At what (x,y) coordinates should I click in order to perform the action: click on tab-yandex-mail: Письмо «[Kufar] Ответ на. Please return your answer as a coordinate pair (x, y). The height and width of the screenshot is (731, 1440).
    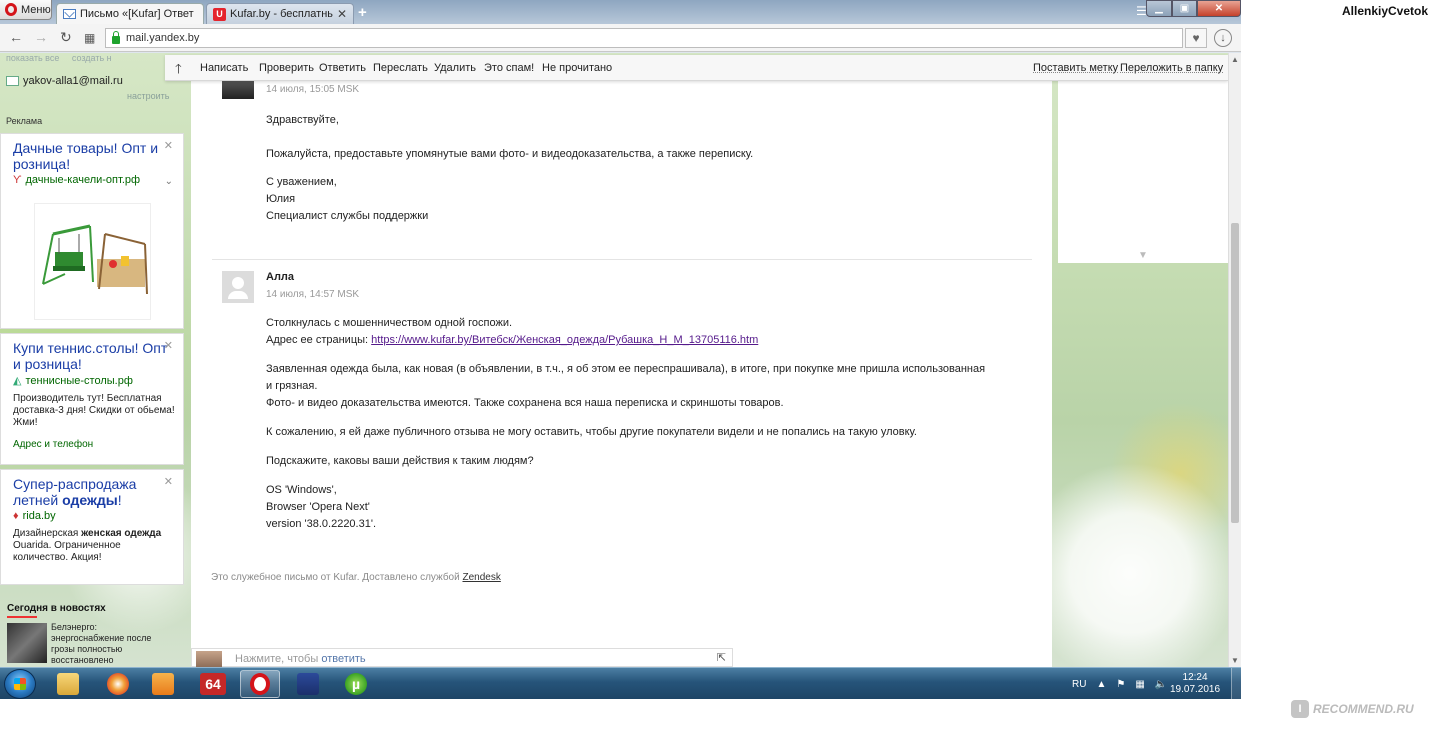
    Looking at the image, I should click on (130, 13).